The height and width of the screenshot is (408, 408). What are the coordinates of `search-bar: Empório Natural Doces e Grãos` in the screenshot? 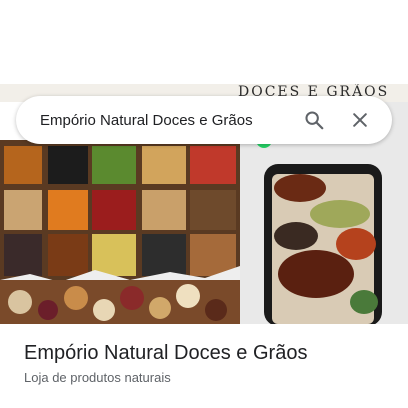 It's located at (204, 120).